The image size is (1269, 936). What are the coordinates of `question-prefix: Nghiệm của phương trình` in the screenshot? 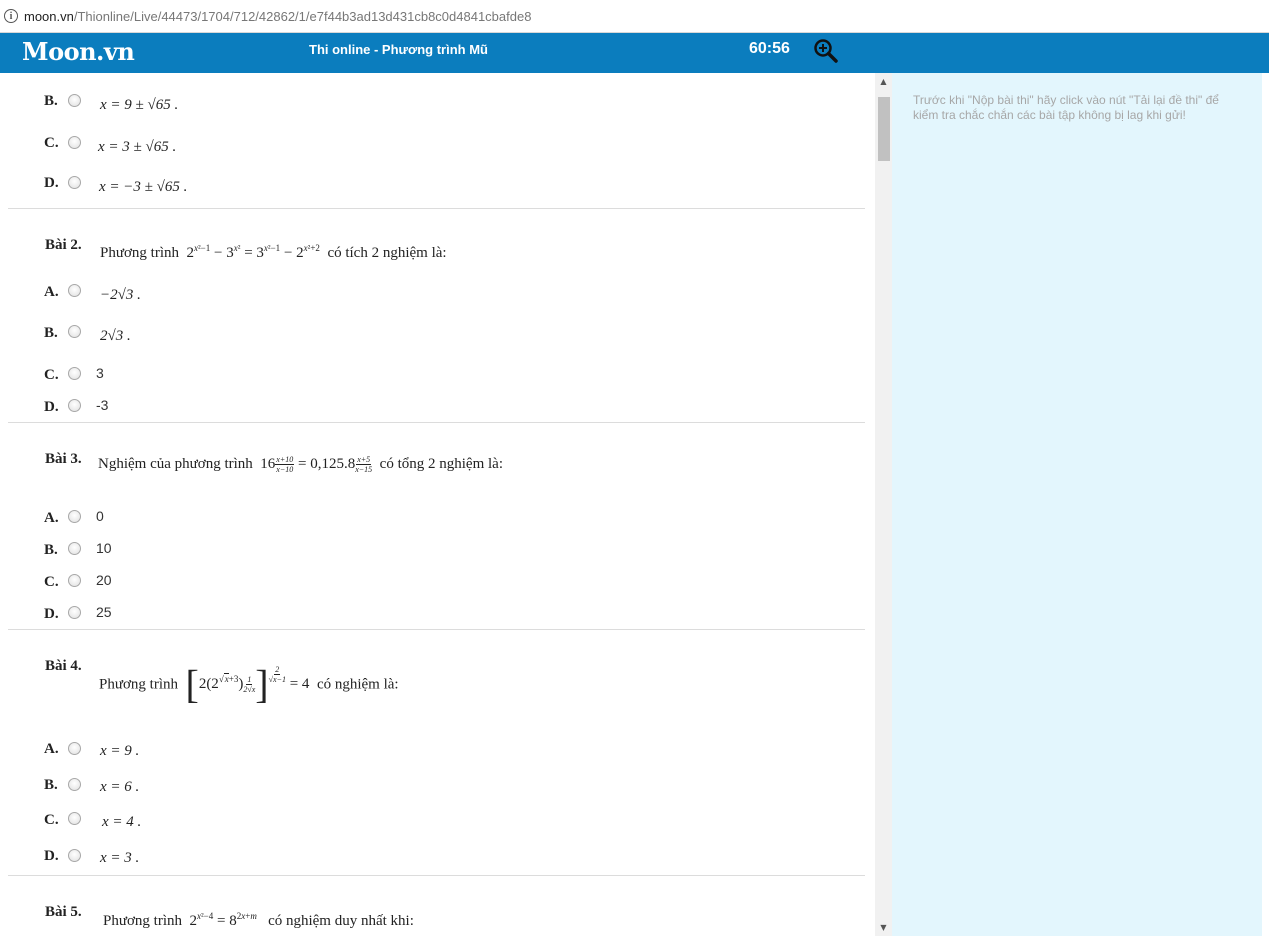 It's located at (175, 464).